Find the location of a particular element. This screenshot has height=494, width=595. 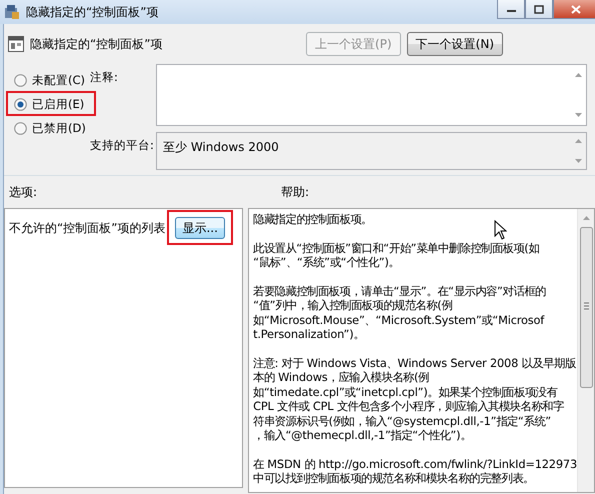

radio-label: 已禁用(D) is located at coordinates (59, 128).